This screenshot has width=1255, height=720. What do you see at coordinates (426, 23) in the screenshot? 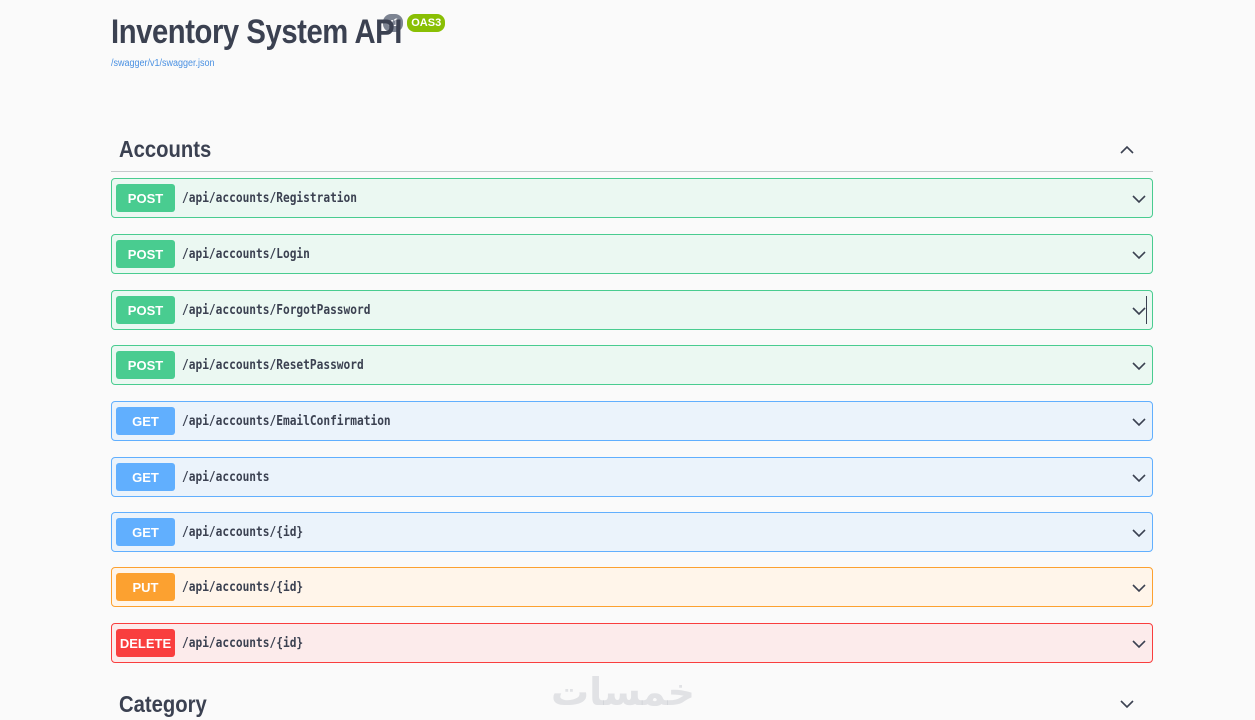
I see `oas-badge: OAS3` at bounding box center [426, 23].